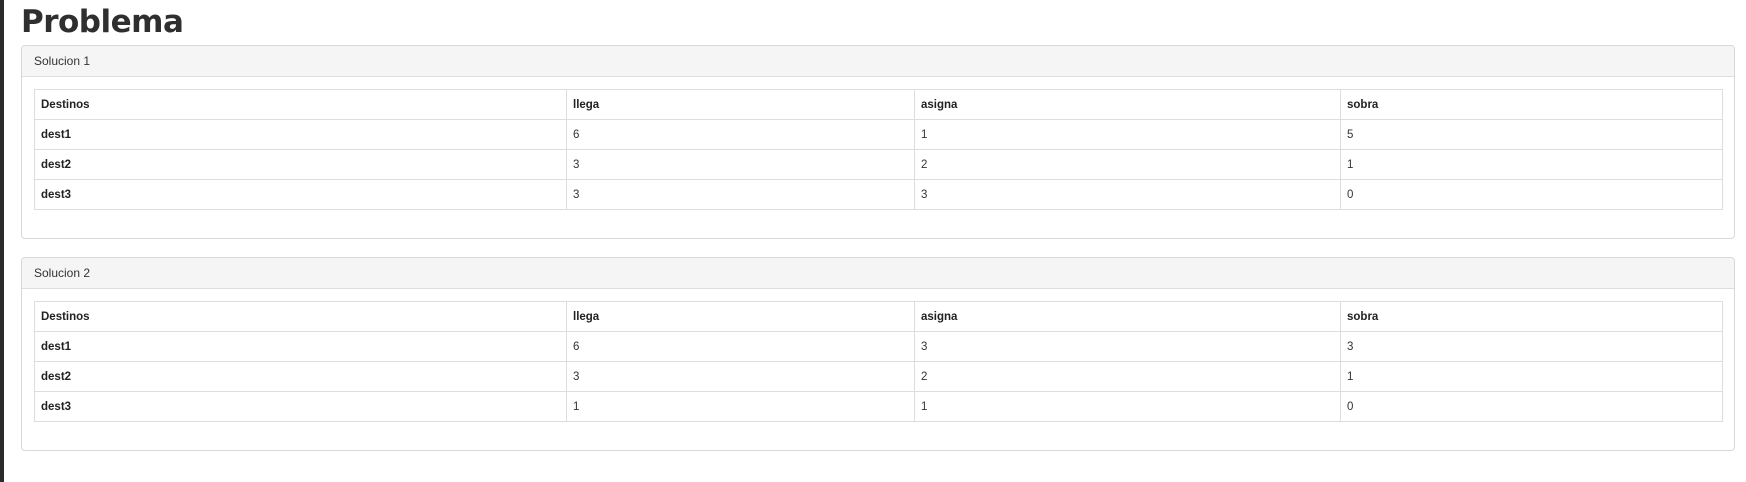 This screenshot has height=482, width=1746. Describe the element at coordinates (1531, 346) in the screenshot. I see `sobra-cell: 3` at that location.